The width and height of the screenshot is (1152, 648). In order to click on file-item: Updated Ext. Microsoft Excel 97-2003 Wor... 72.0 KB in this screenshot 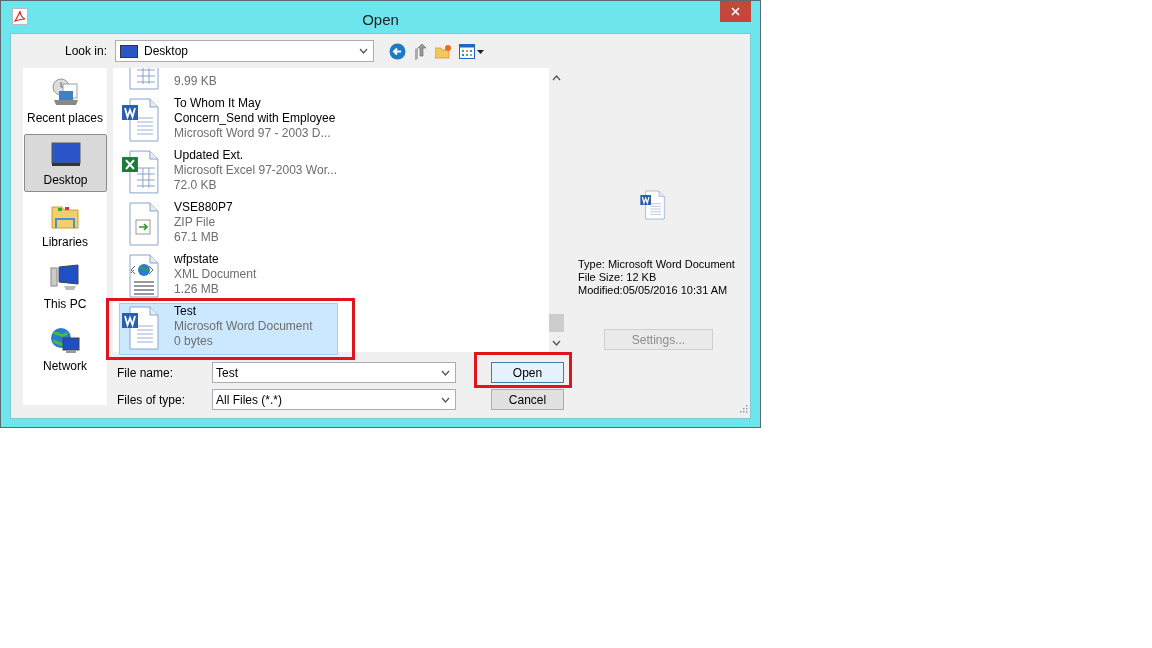, I will do `click(228, 173)`.